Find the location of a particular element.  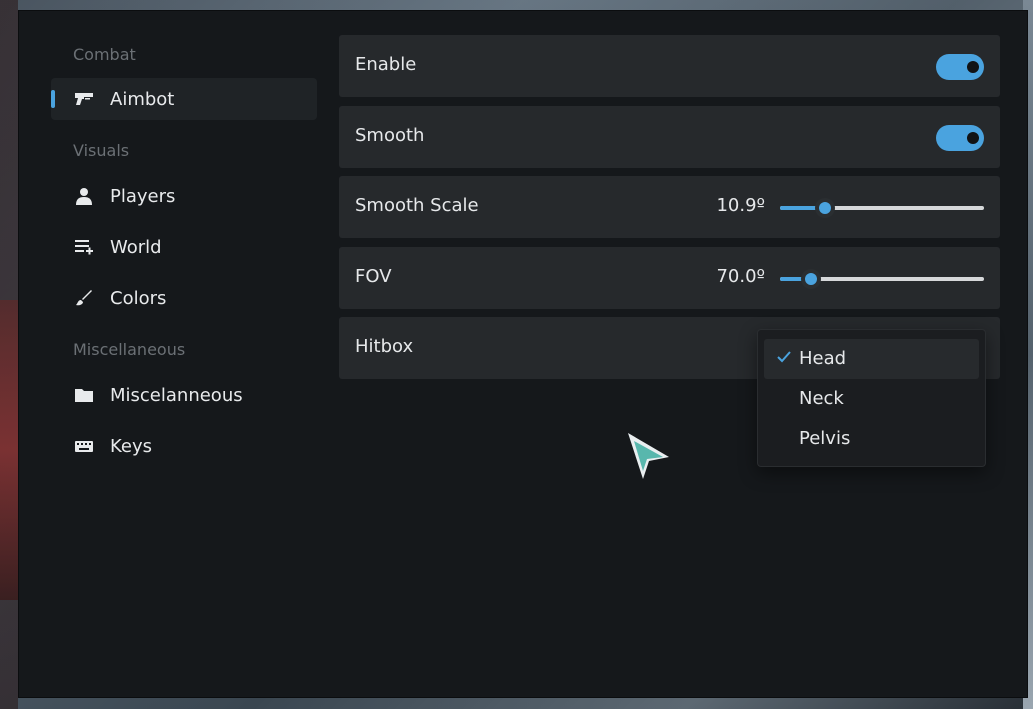

sidebar-item-aimbot: Aimbot is located at coordinates (184, 99).